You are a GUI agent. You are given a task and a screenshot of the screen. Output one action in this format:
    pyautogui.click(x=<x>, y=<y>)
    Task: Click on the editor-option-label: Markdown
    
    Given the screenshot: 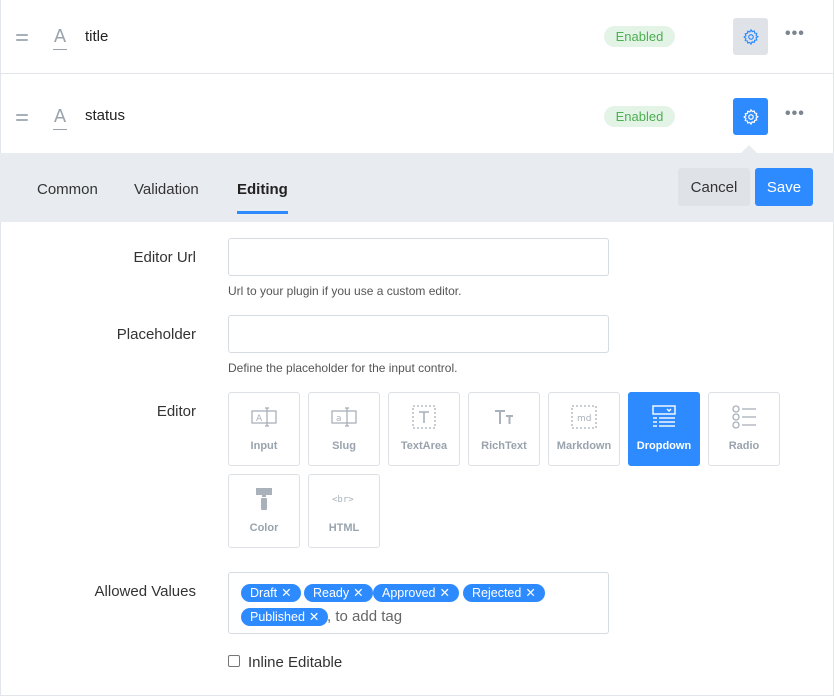 What is the action you would take?
    pyautogui.click(x=584, y=446)
    